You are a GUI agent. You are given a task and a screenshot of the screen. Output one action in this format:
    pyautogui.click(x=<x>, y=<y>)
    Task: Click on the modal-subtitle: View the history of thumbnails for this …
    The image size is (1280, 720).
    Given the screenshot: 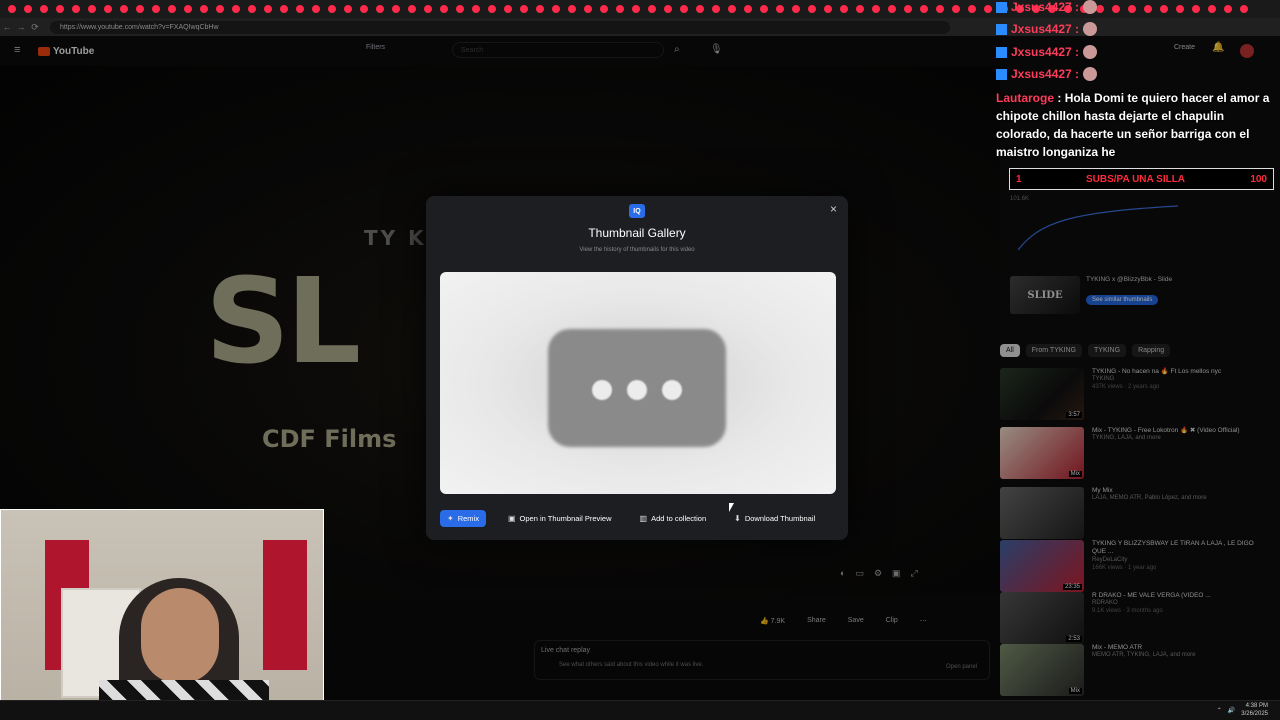 What is the action you would take?
    pyautogui.click(x=637, y=250)
    